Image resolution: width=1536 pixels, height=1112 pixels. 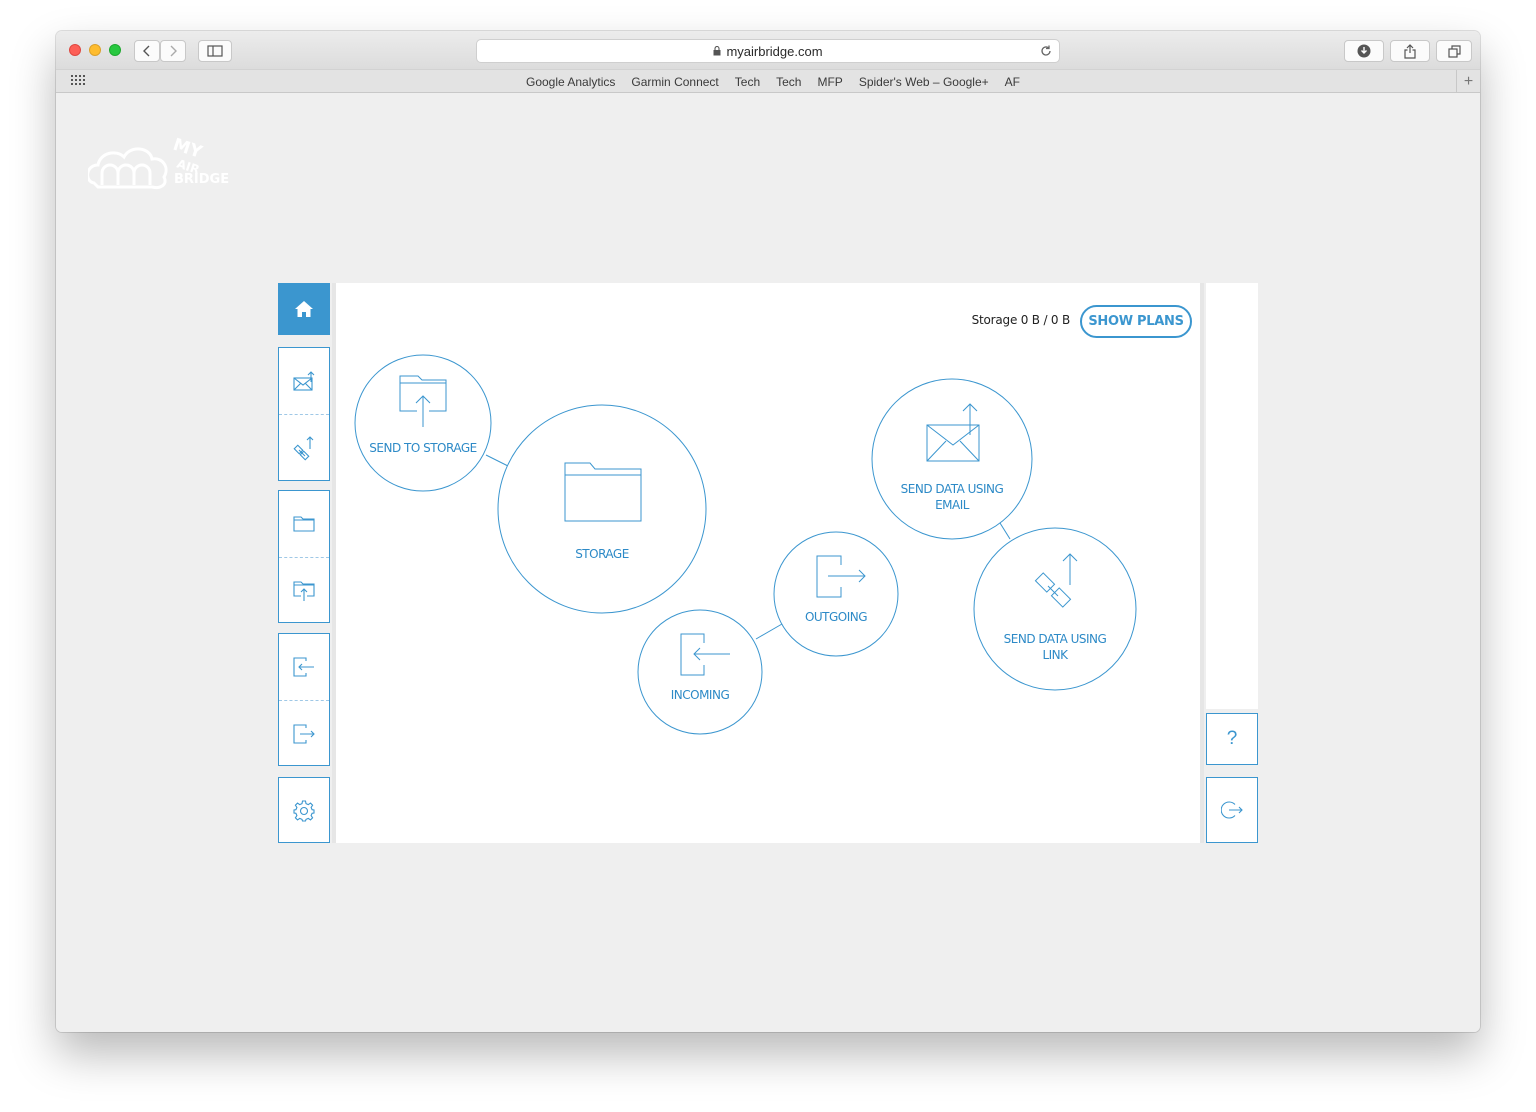 I want to click on forward-button, so click(x=173, y=51).